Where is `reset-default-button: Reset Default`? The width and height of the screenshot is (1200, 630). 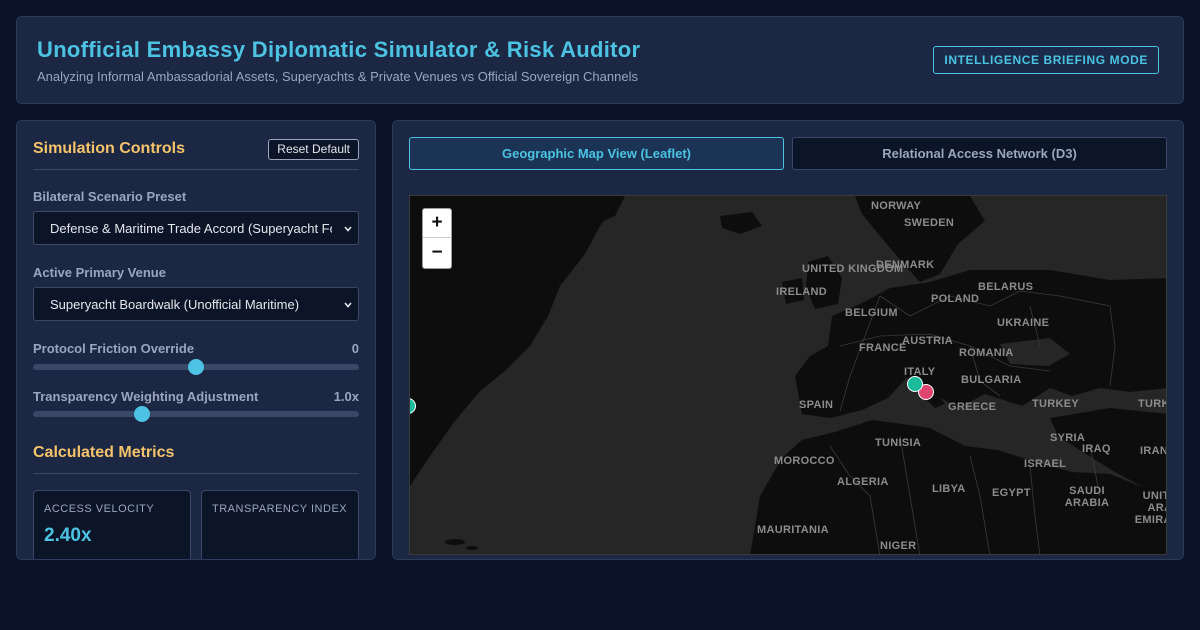 reset-default-button: Reset Default is located at coordinates (313, 149).